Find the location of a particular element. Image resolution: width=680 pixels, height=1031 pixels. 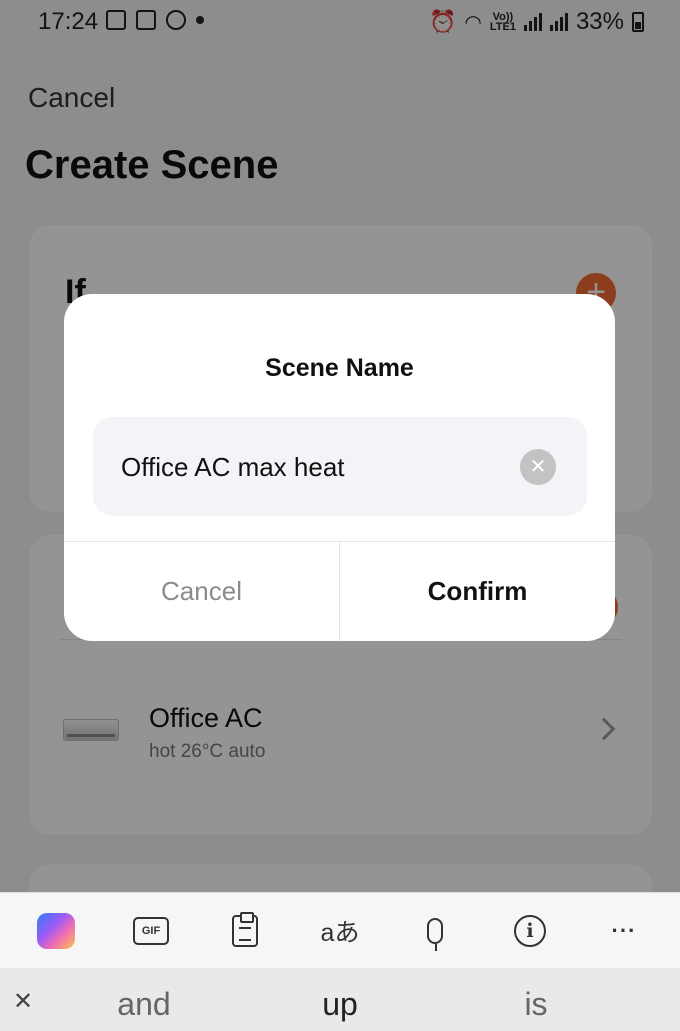

keyboard-toolbar: GIF aあ i ··· is located at coordinates (340, 930).